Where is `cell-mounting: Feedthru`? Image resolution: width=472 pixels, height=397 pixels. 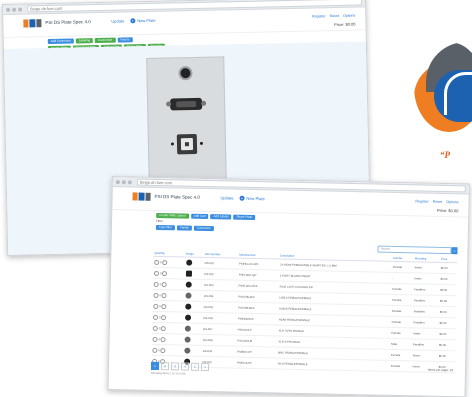
cell-mounting: Feedthru is located at coordinates (425, 311).